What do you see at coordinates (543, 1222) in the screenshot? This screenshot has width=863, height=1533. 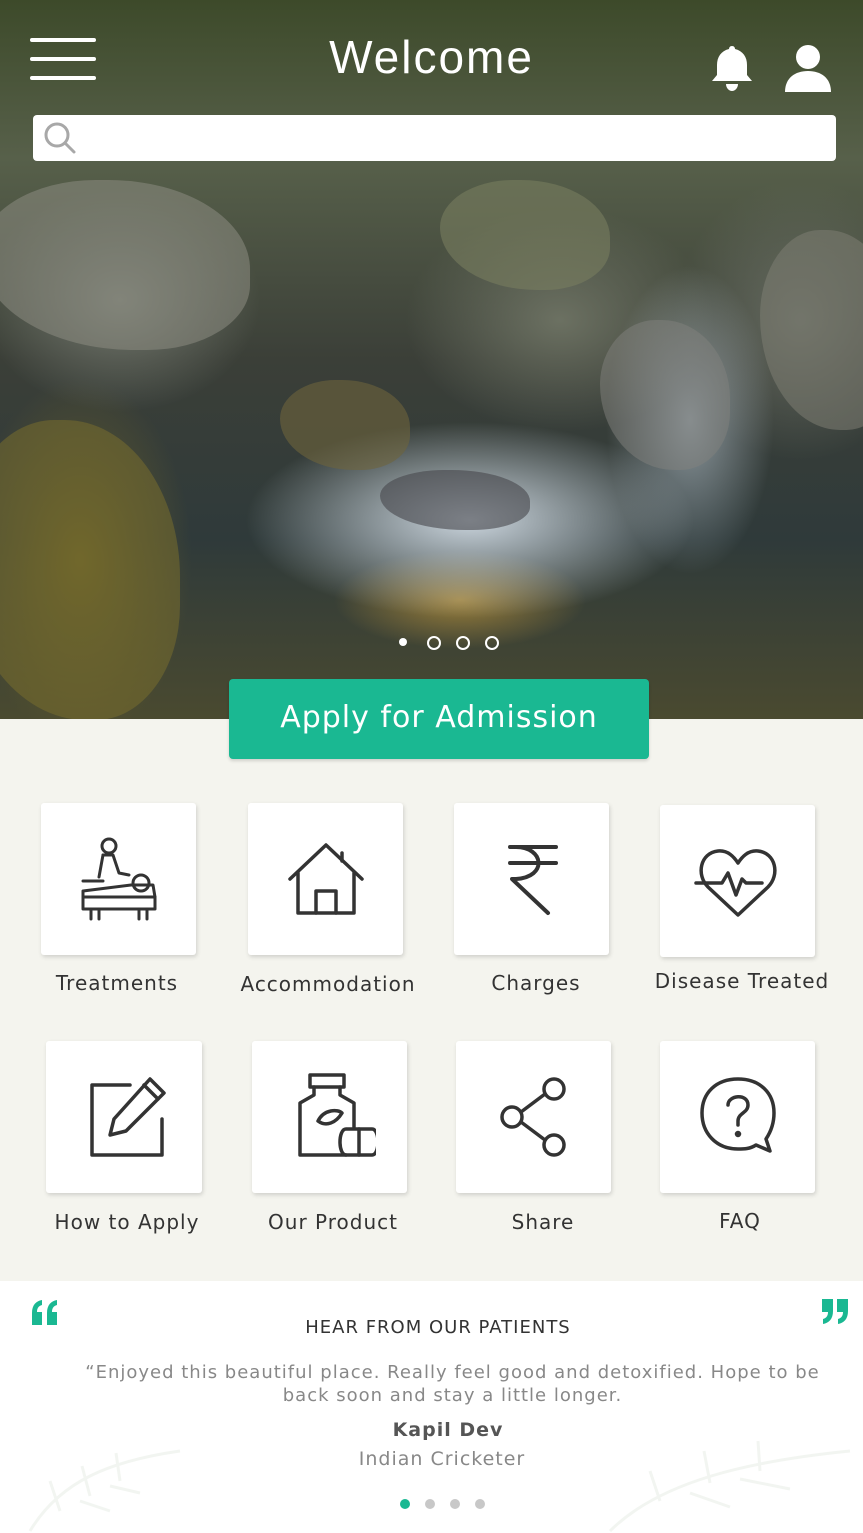 I see `menu-label-share: Share` at bounding box center [543, 1222].